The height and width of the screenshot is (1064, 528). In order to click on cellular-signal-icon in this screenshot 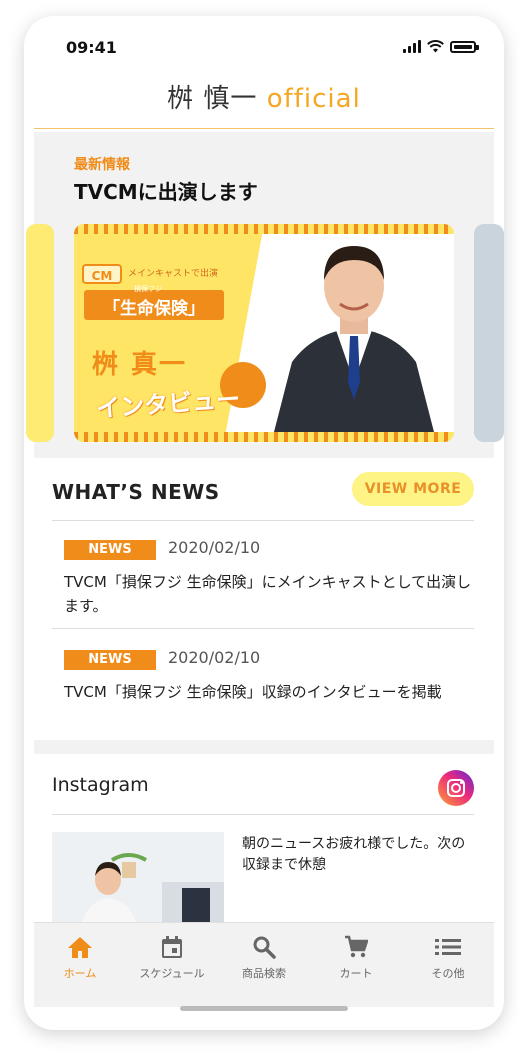, I will do `click(412, 46)`.